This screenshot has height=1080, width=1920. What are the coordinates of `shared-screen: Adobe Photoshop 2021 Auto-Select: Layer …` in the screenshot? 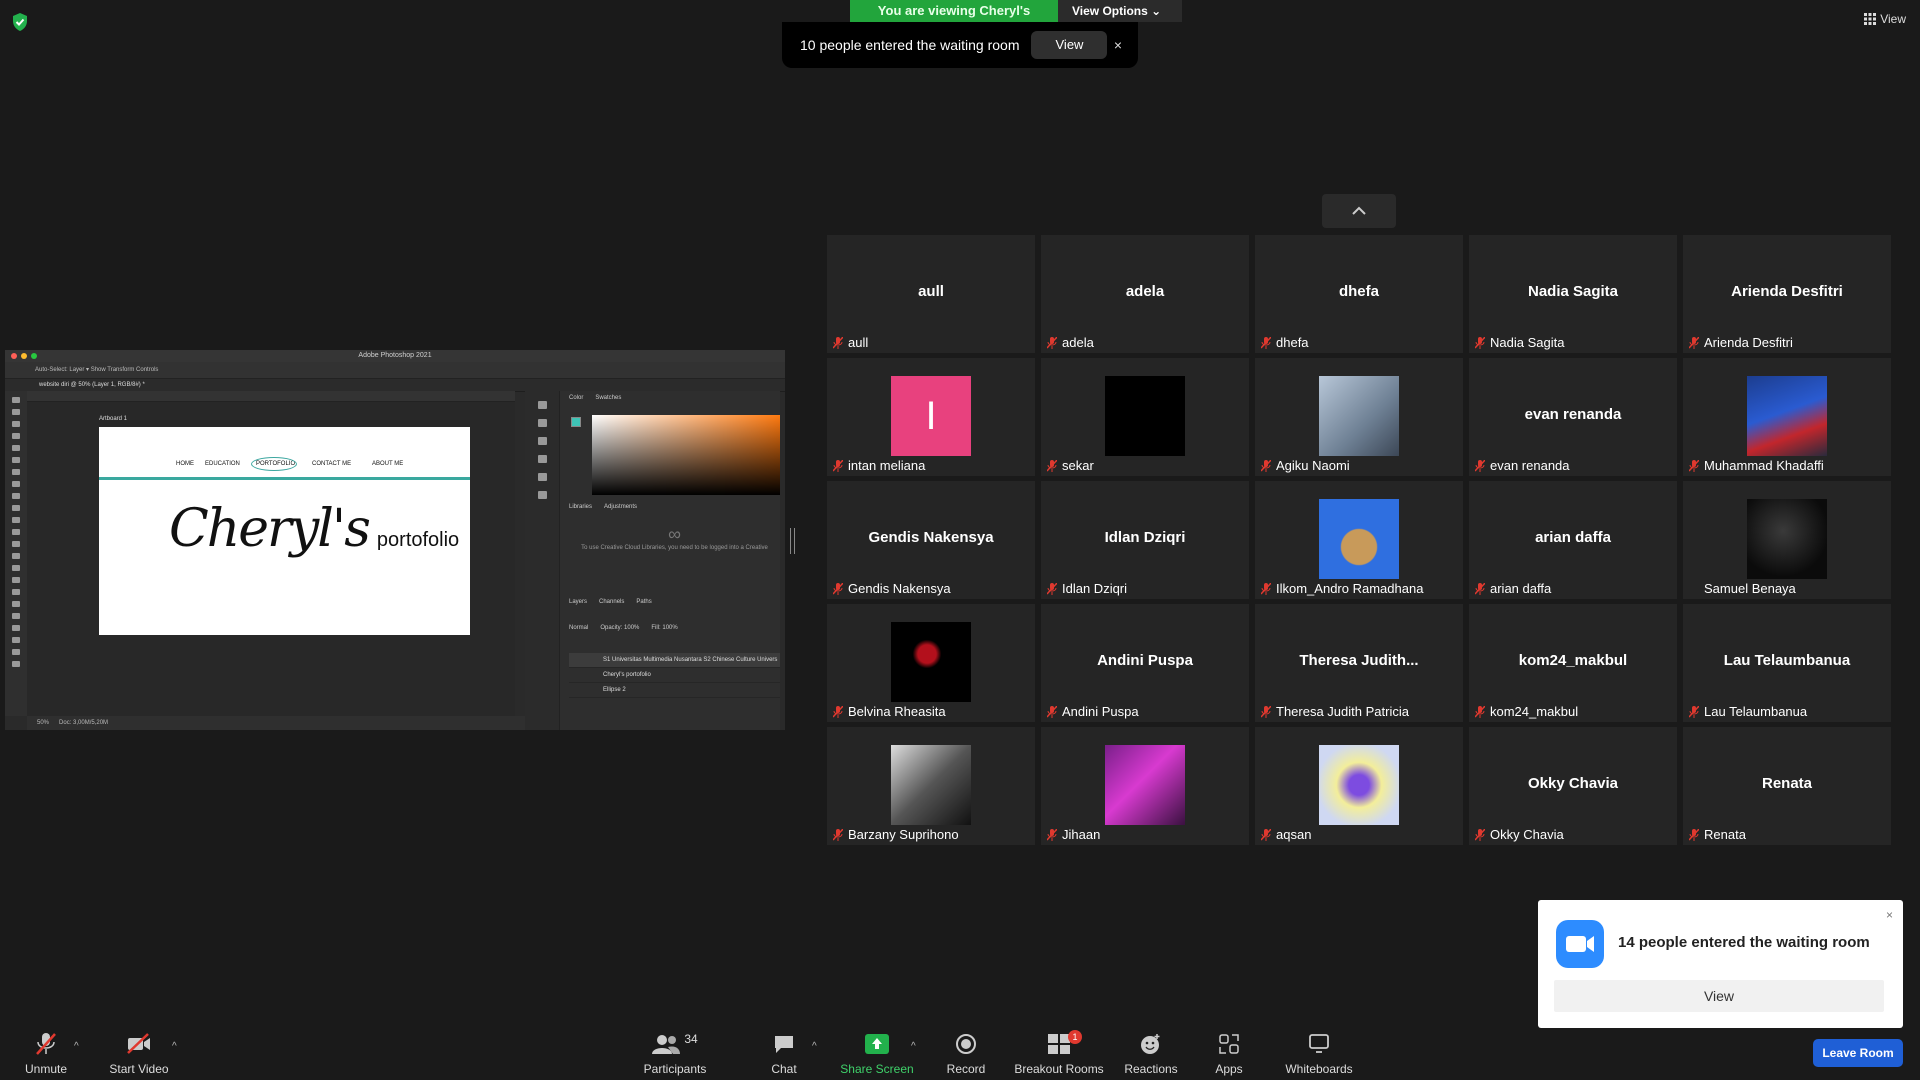 It's located at (395, 540).